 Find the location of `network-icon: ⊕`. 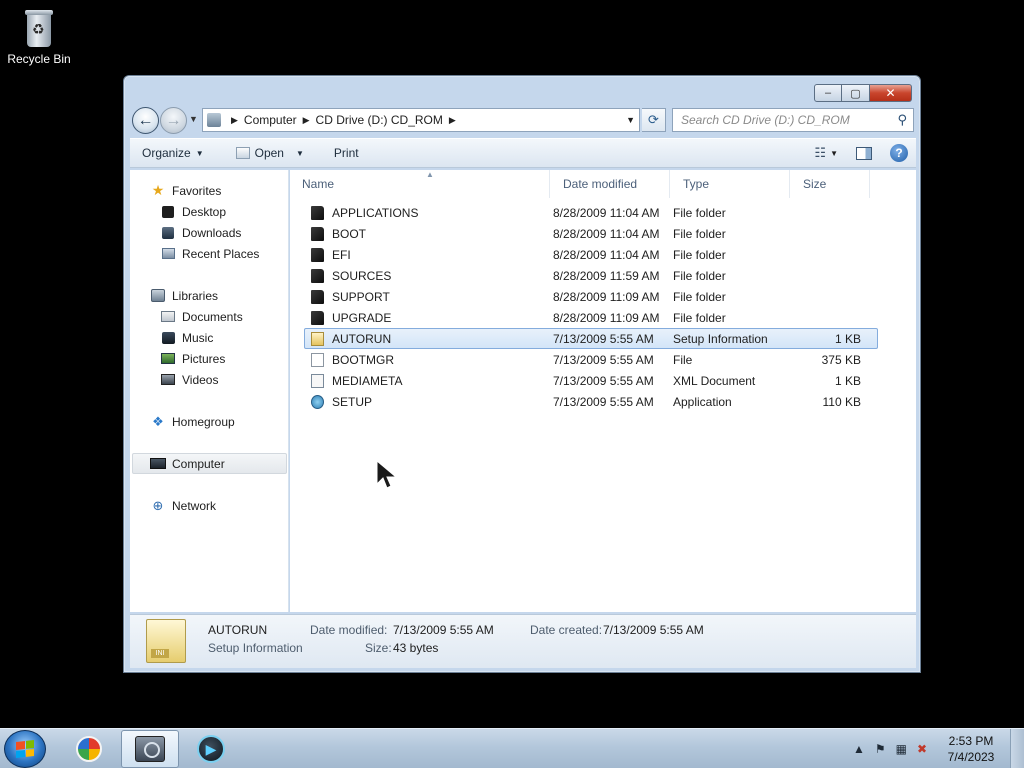

network-icon: ⊕ is located at coordinates (158, 505).